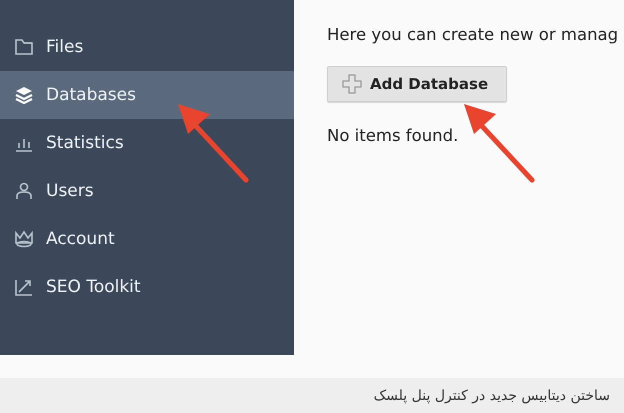  I want to click on sidebar-item-label: Account, so click(80, 239).